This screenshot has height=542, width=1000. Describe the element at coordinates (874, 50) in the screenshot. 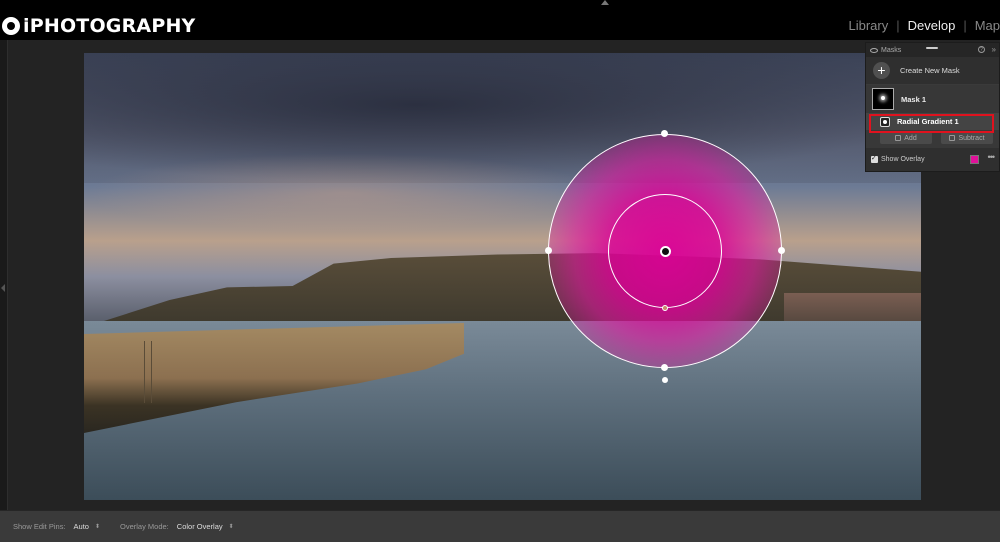

I see `eye-icon` at that location.